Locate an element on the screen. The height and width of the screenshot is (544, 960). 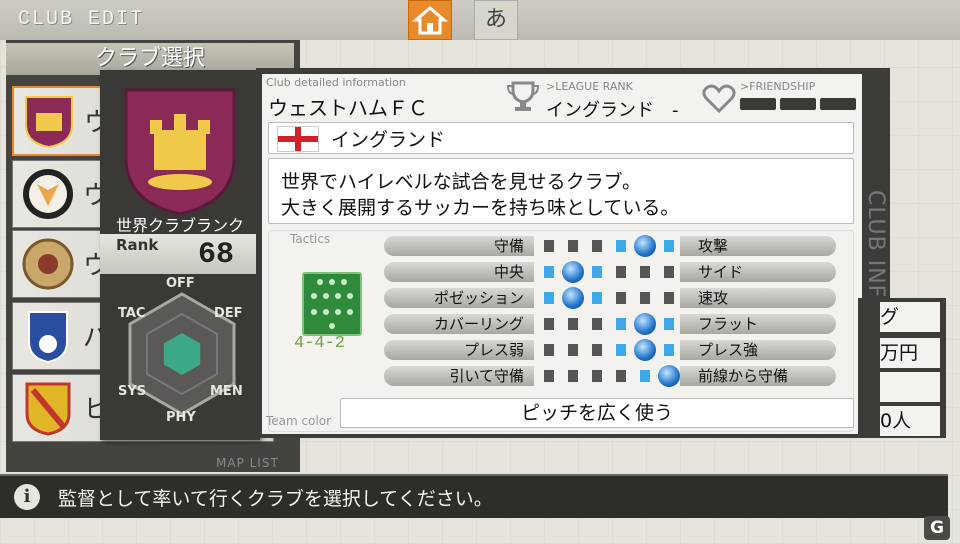
tactic-slider: ポゼッション 速攻 is located at coordinates (610, 298).